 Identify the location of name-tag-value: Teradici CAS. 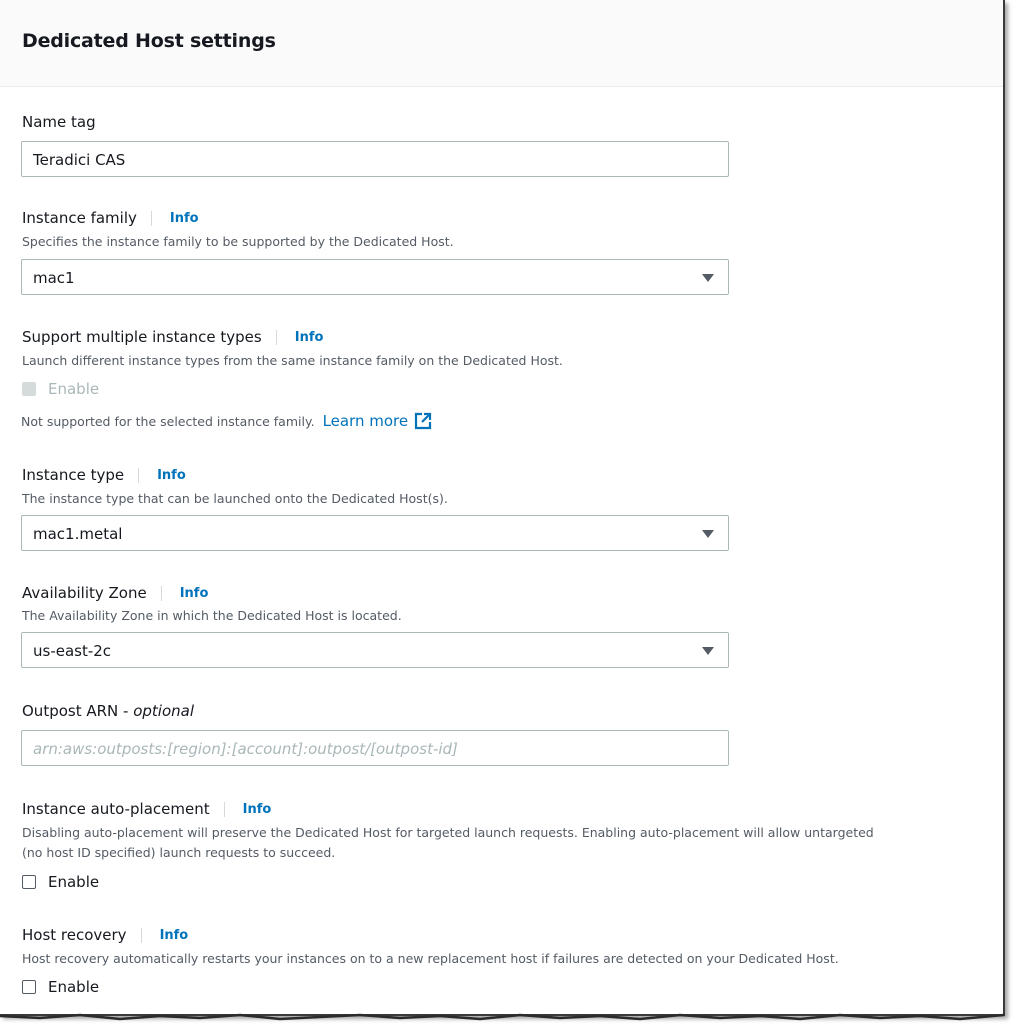
(79, 160).